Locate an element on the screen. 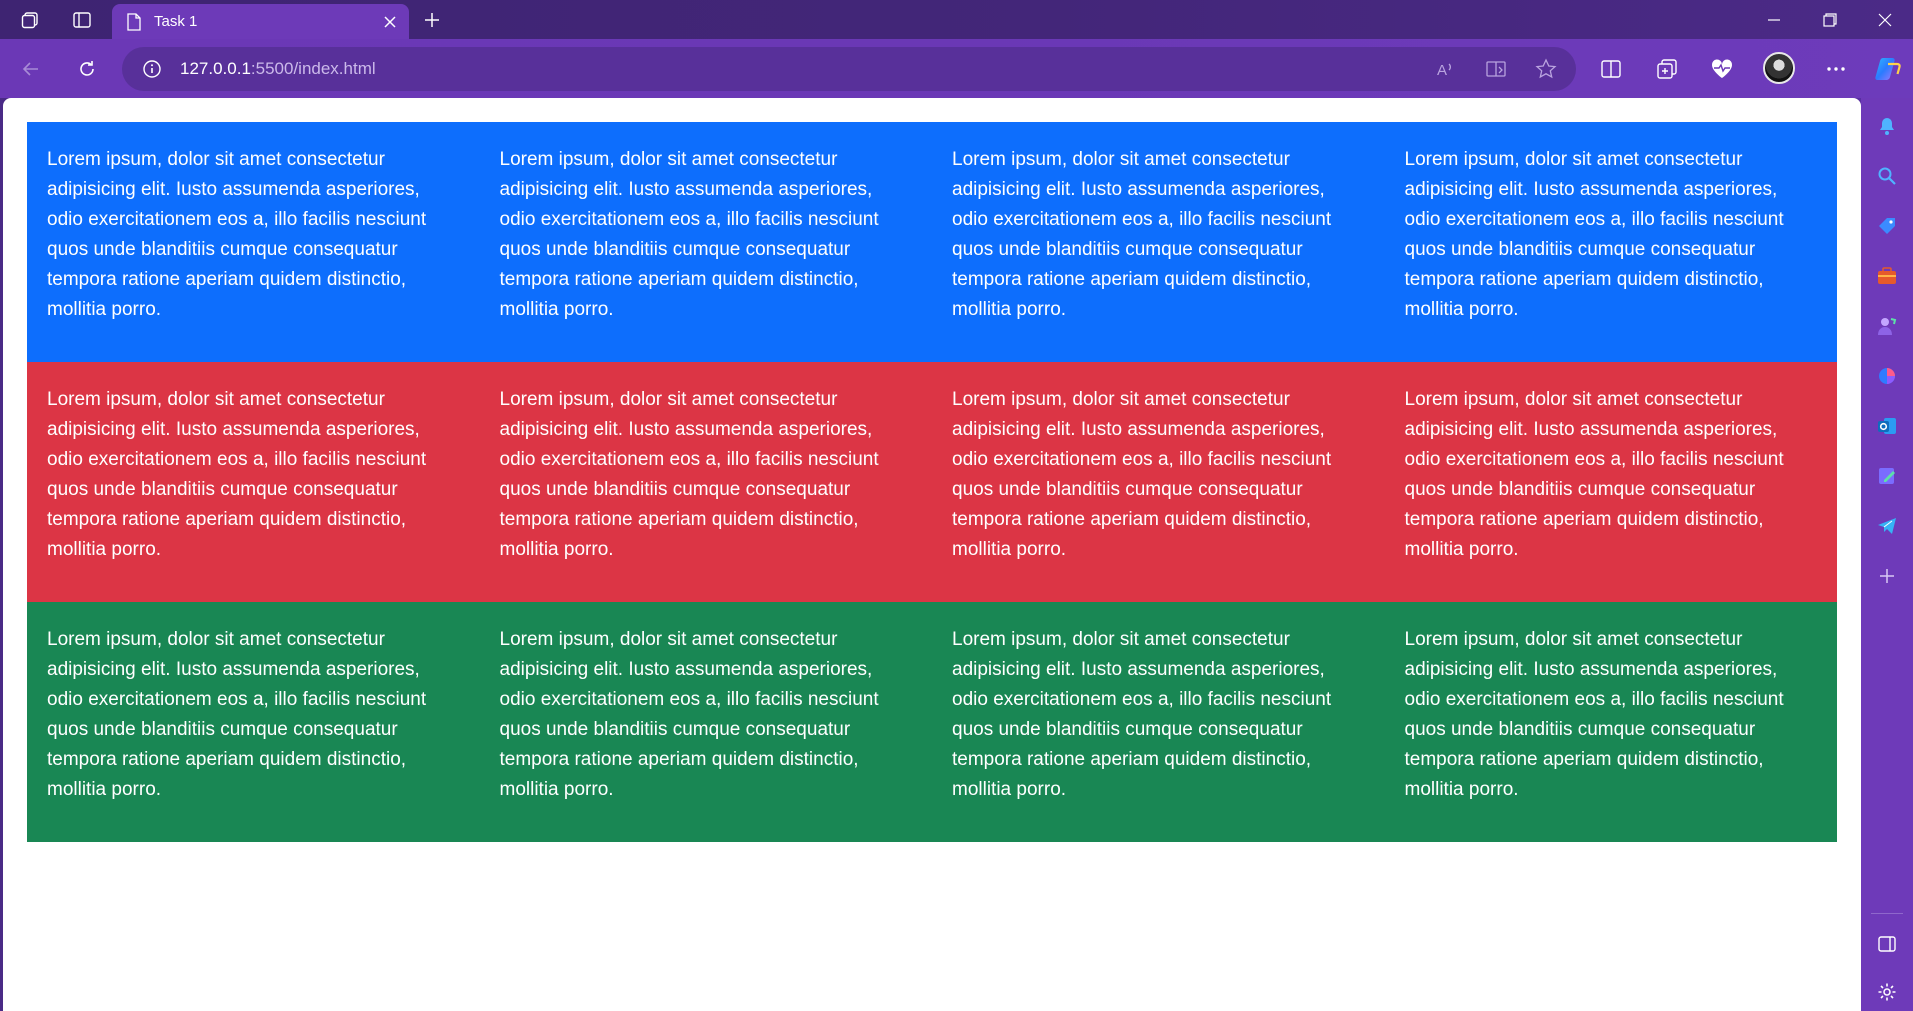 The width and height of the screenshot is (1913, 1011). notification-bell-icon is located at coordinates (1887, 126).